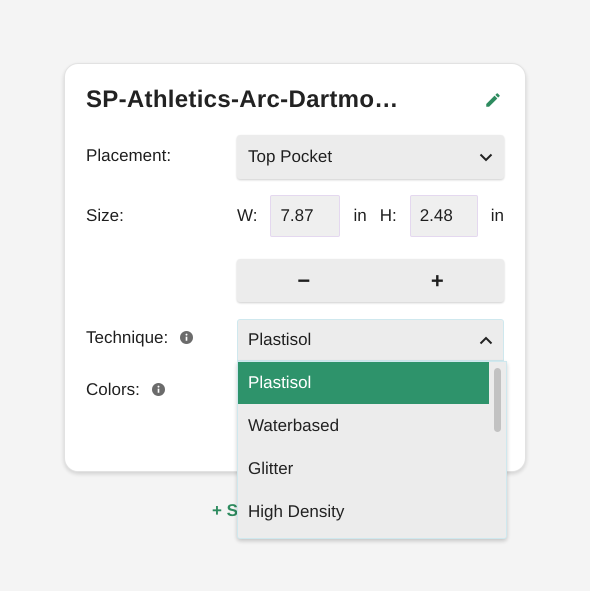 Image resolution: width=590 pixels, height=591 pixels. Describe the element at coordinates (127, 338) in the screenshot. I see `field-label: Technique:` at that location.